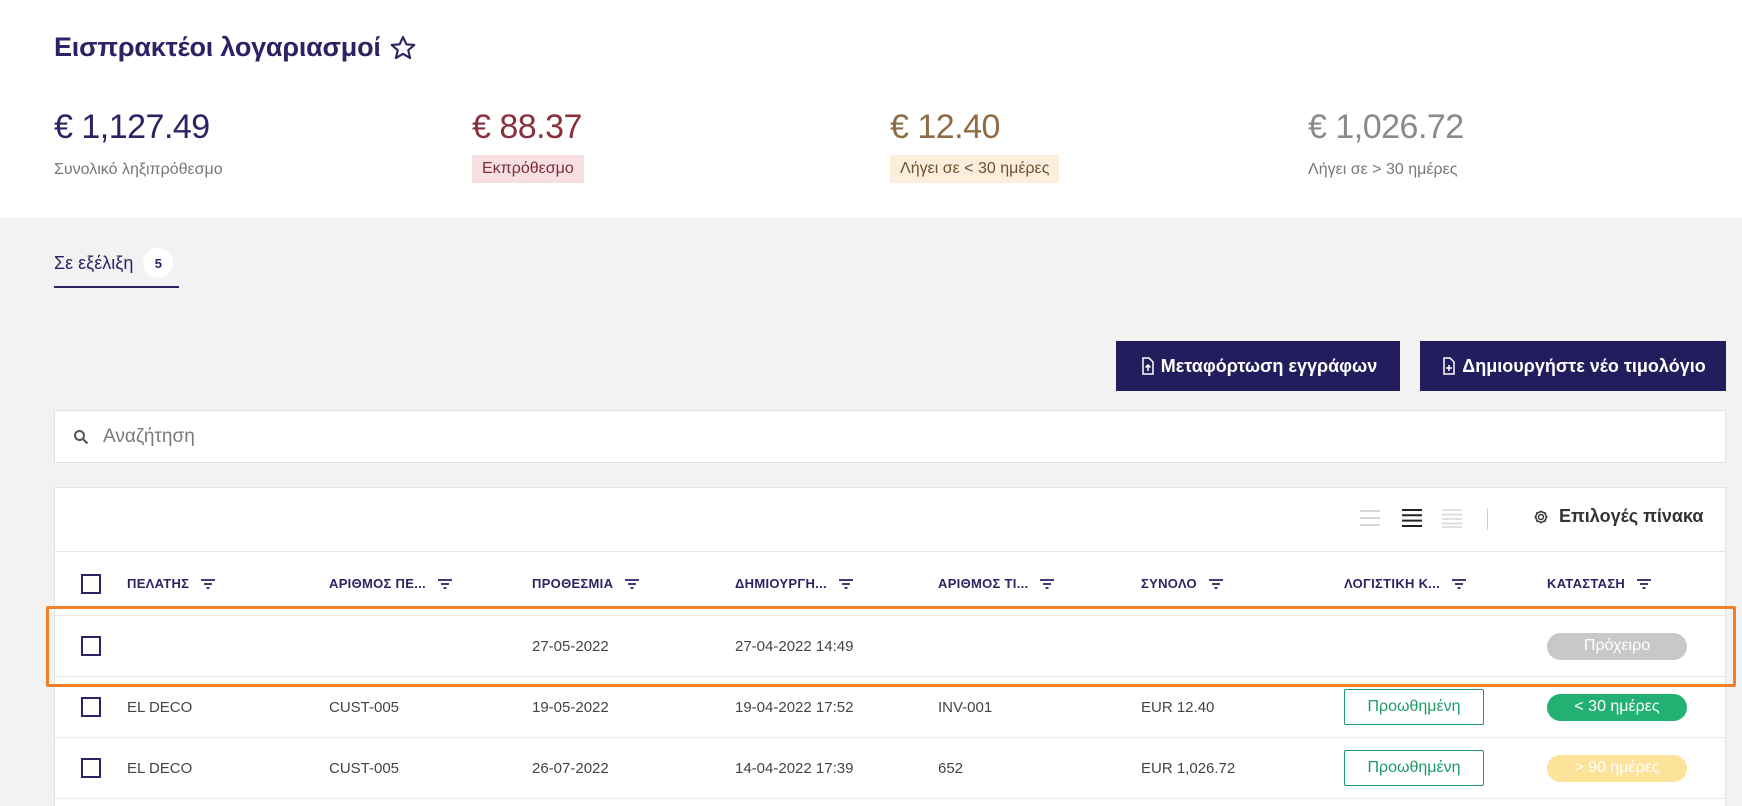 This screenshot has height=806, width=1742. Describe the element at coordinates (403, 48) in the screenshot. I see `star-outline-icon` at that location.